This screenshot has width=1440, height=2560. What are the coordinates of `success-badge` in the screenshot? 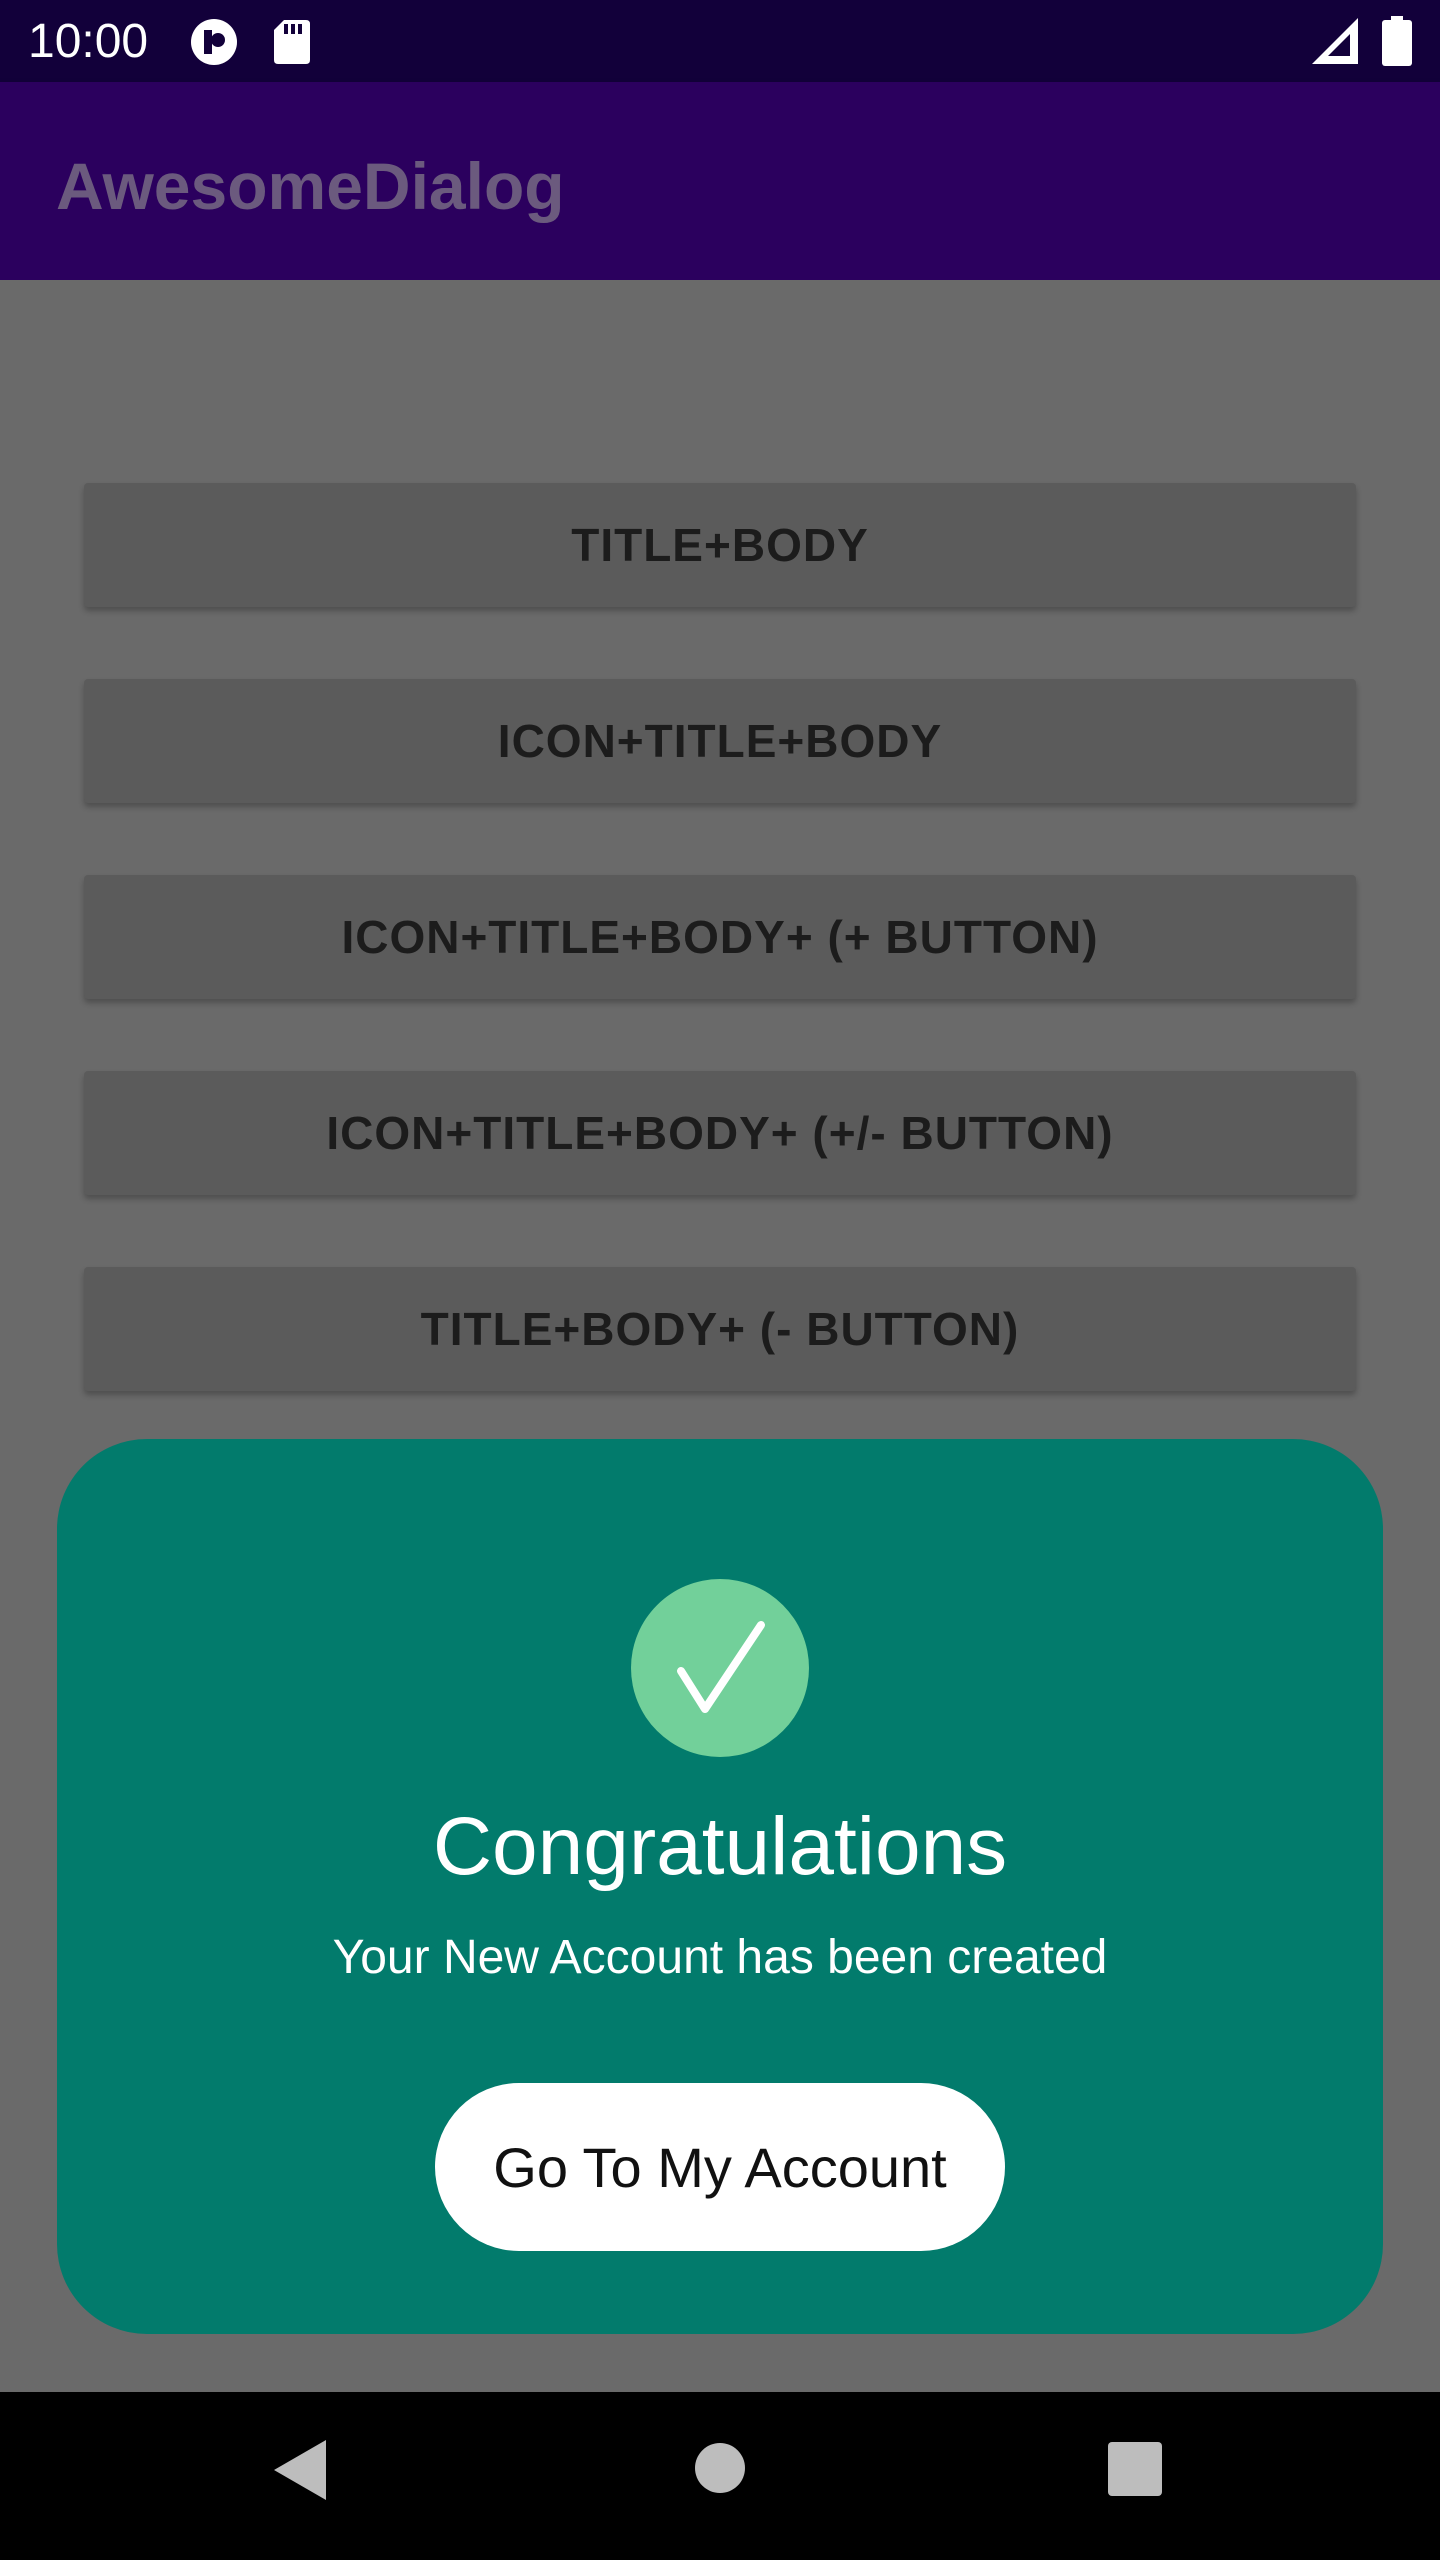 It's located at (720, 1668).